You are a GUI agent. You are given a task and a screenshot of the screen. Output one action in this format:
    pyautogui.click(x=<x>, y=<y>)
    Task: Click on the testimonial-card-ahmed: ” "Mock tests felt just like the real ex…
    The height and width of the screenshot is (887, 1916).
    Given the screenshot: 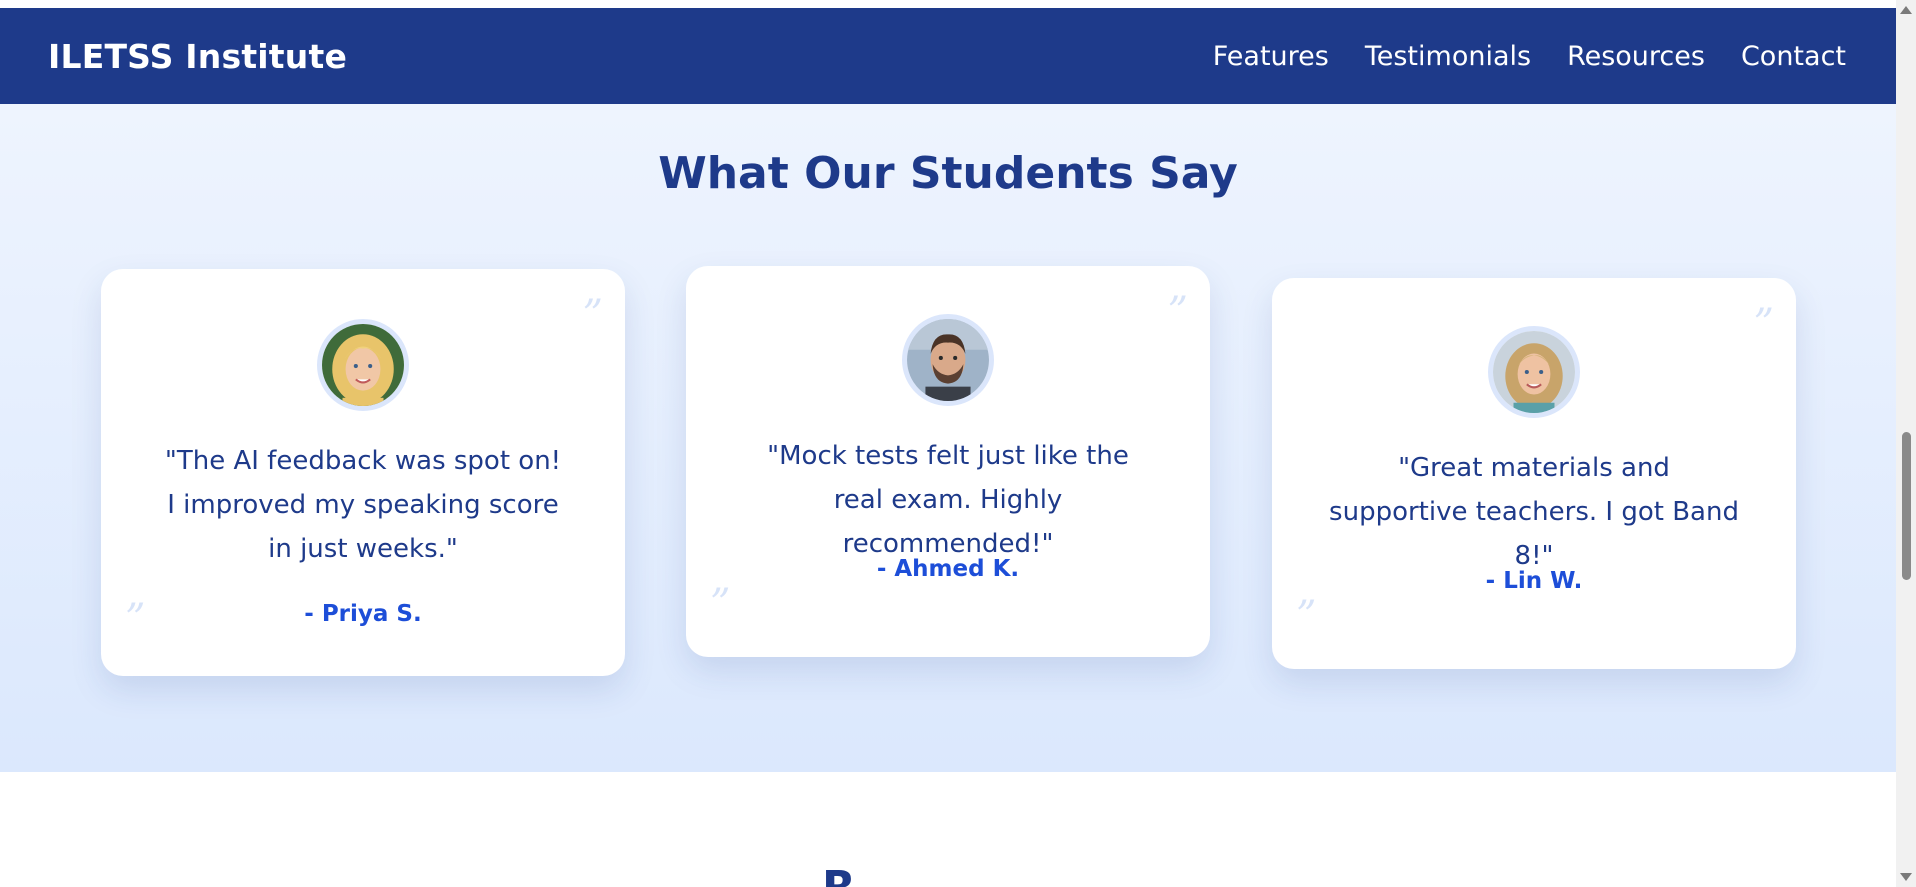 What is the action you would take?
    pyautogui.click(x=948, y=461)
    